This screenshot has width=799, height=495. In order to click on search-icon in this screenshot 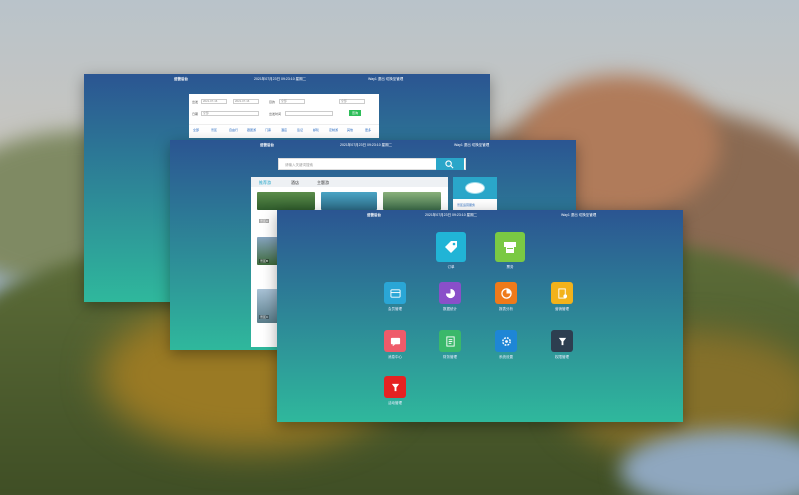, I will do `click(449, 164)`.